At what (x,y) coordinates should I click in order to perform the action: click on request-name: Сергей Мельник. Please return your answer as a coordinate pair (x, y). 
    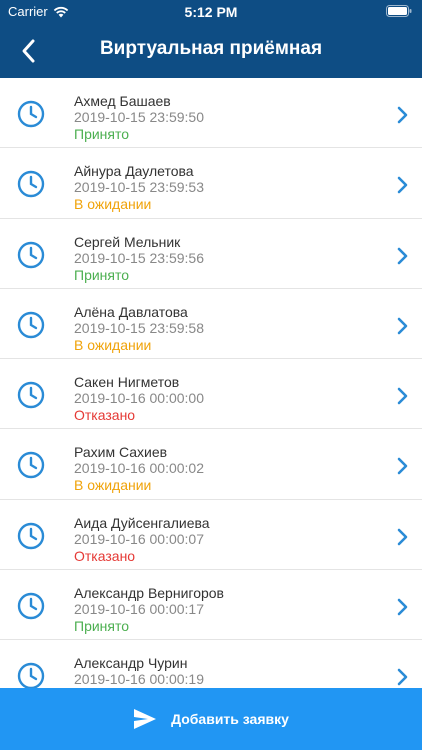
    Looking at the image, I should click on (127, 241).